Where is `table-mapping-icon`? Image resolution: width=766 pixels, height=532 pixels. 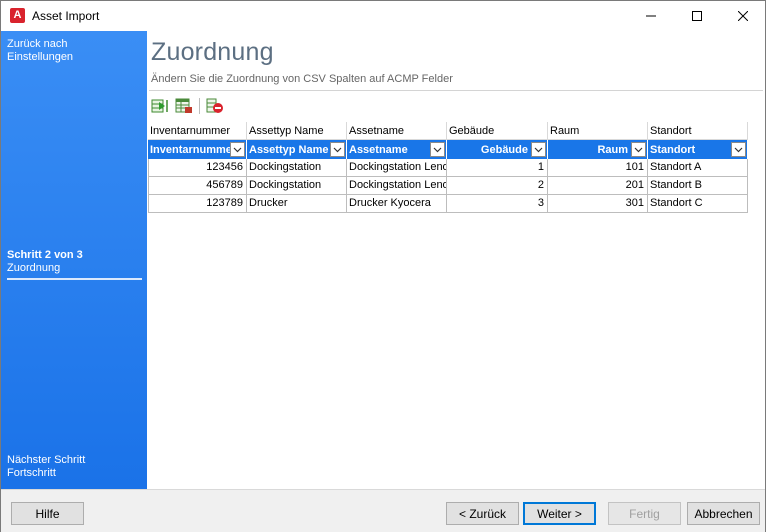 table-mapping-icon is located at coordinates (183, 105).